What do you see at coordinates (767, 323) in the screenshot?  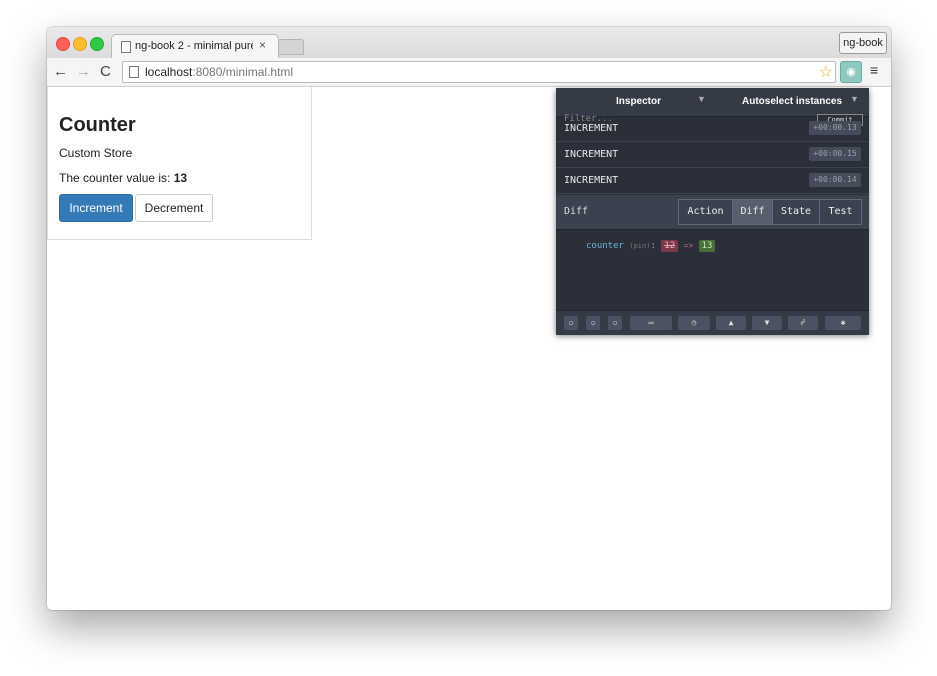 I see `download-icon: ▼` at bounding box center [767, 323].